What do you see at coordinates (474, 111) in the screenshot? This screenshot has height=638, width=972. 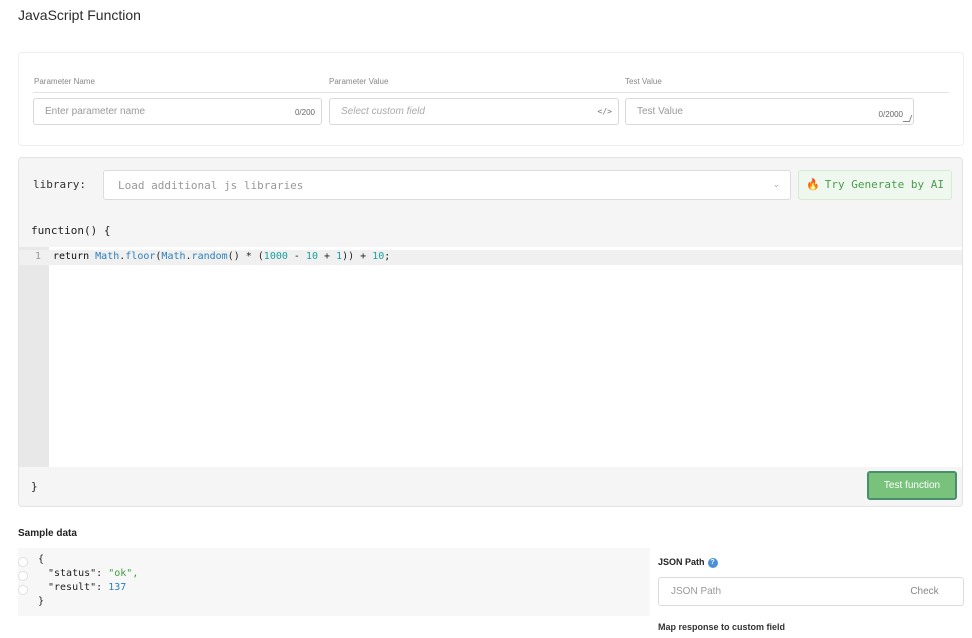 I see `parameter-value-select: Select custom field </>` at bounding box center [474, 111].